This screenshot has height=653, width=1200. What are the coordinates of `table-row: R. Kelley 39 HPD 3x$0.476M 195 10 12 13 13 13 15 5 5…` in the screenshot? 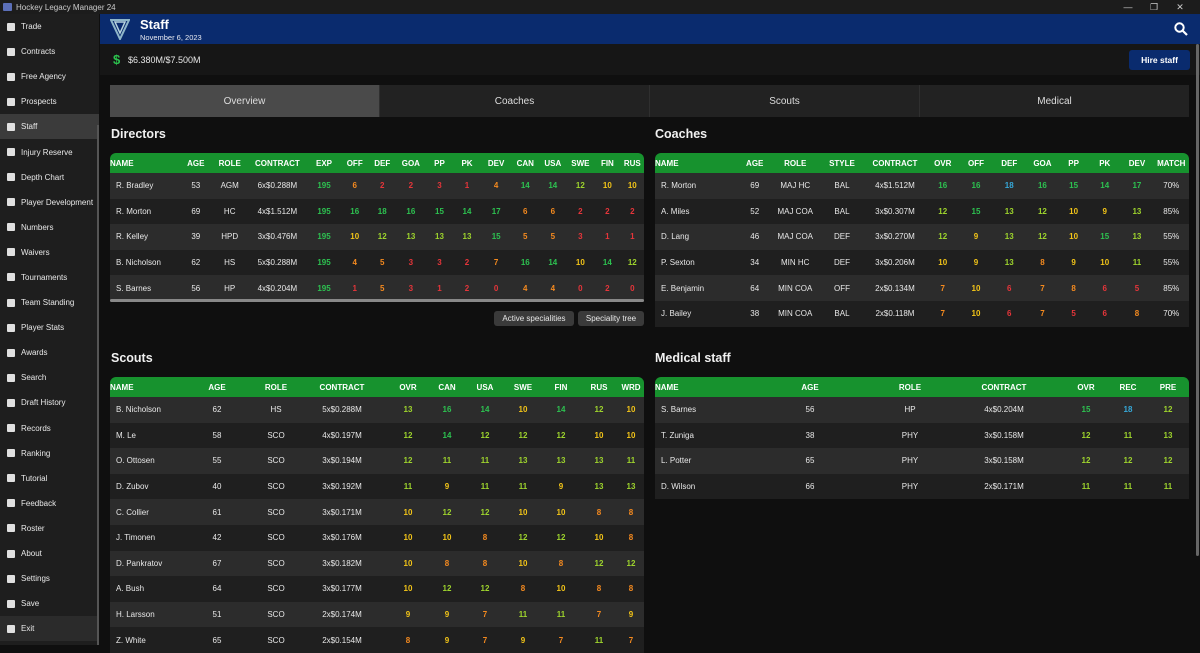 It's located at (377, 237).